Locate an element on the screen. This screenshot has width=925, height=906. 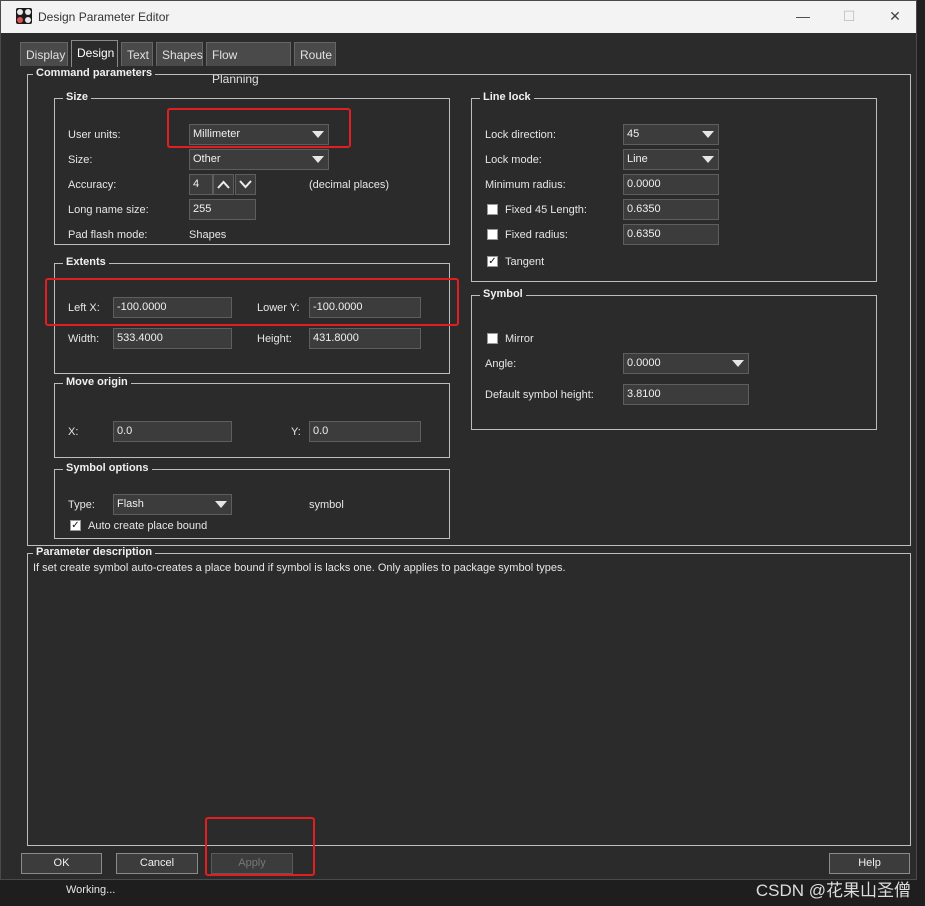
chevron-up-icon is located at coordinates (223, 184).